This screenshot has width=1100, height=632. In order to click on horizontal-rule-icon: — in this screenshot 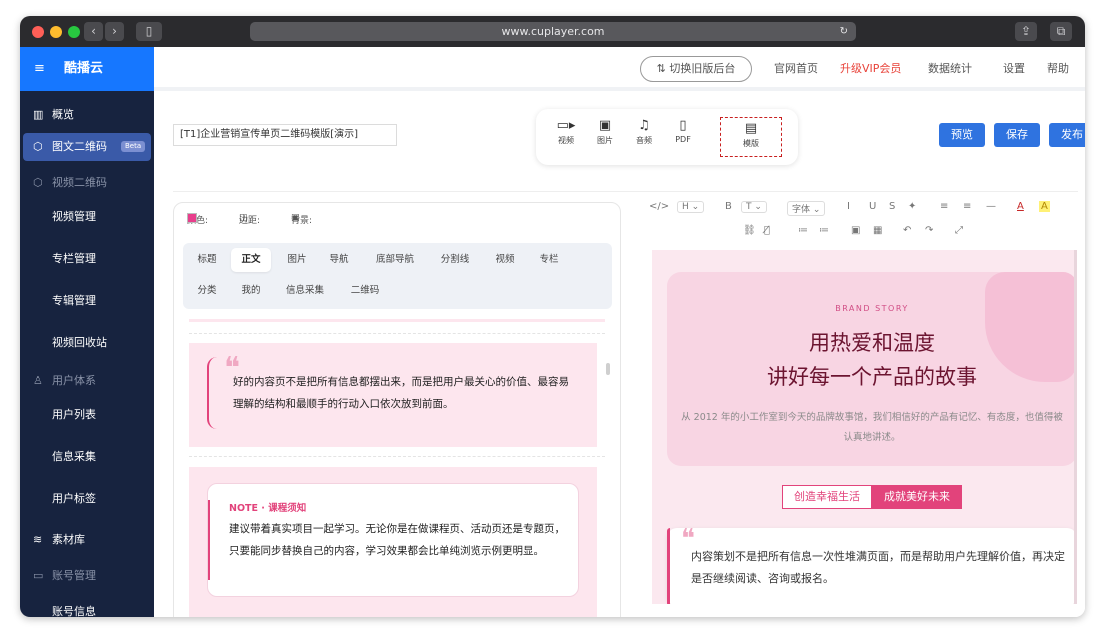, I will do `click(991, 206)`.